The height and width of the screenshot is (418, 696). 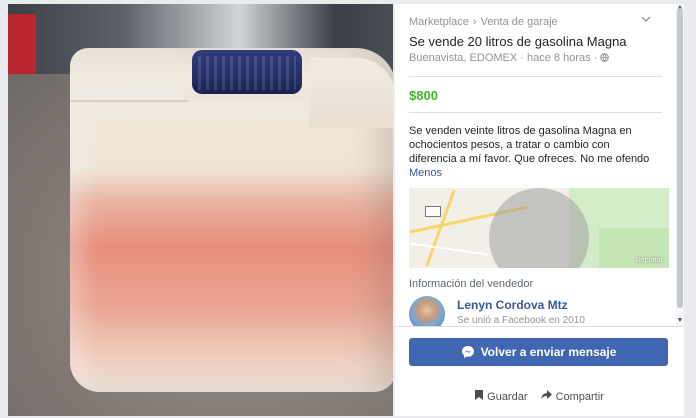 I want to click on globe-icon, so click(x=605, y=58).